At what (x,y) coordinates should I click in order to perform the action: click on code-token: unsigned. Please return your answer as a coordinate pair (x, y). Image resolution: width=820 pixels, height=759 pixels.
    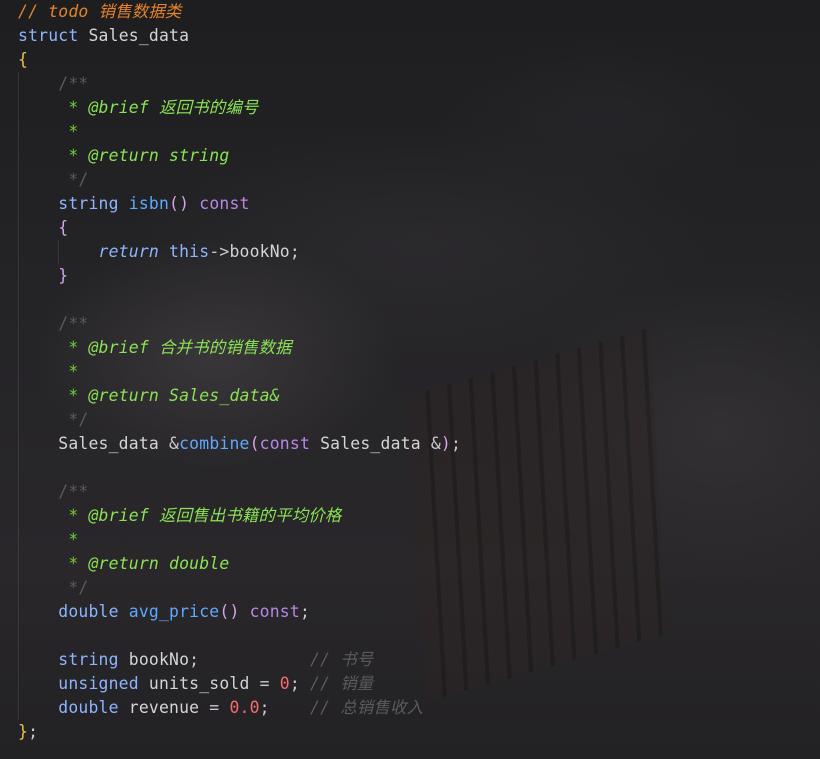
    Looking at the image, I should click on (83, 683).